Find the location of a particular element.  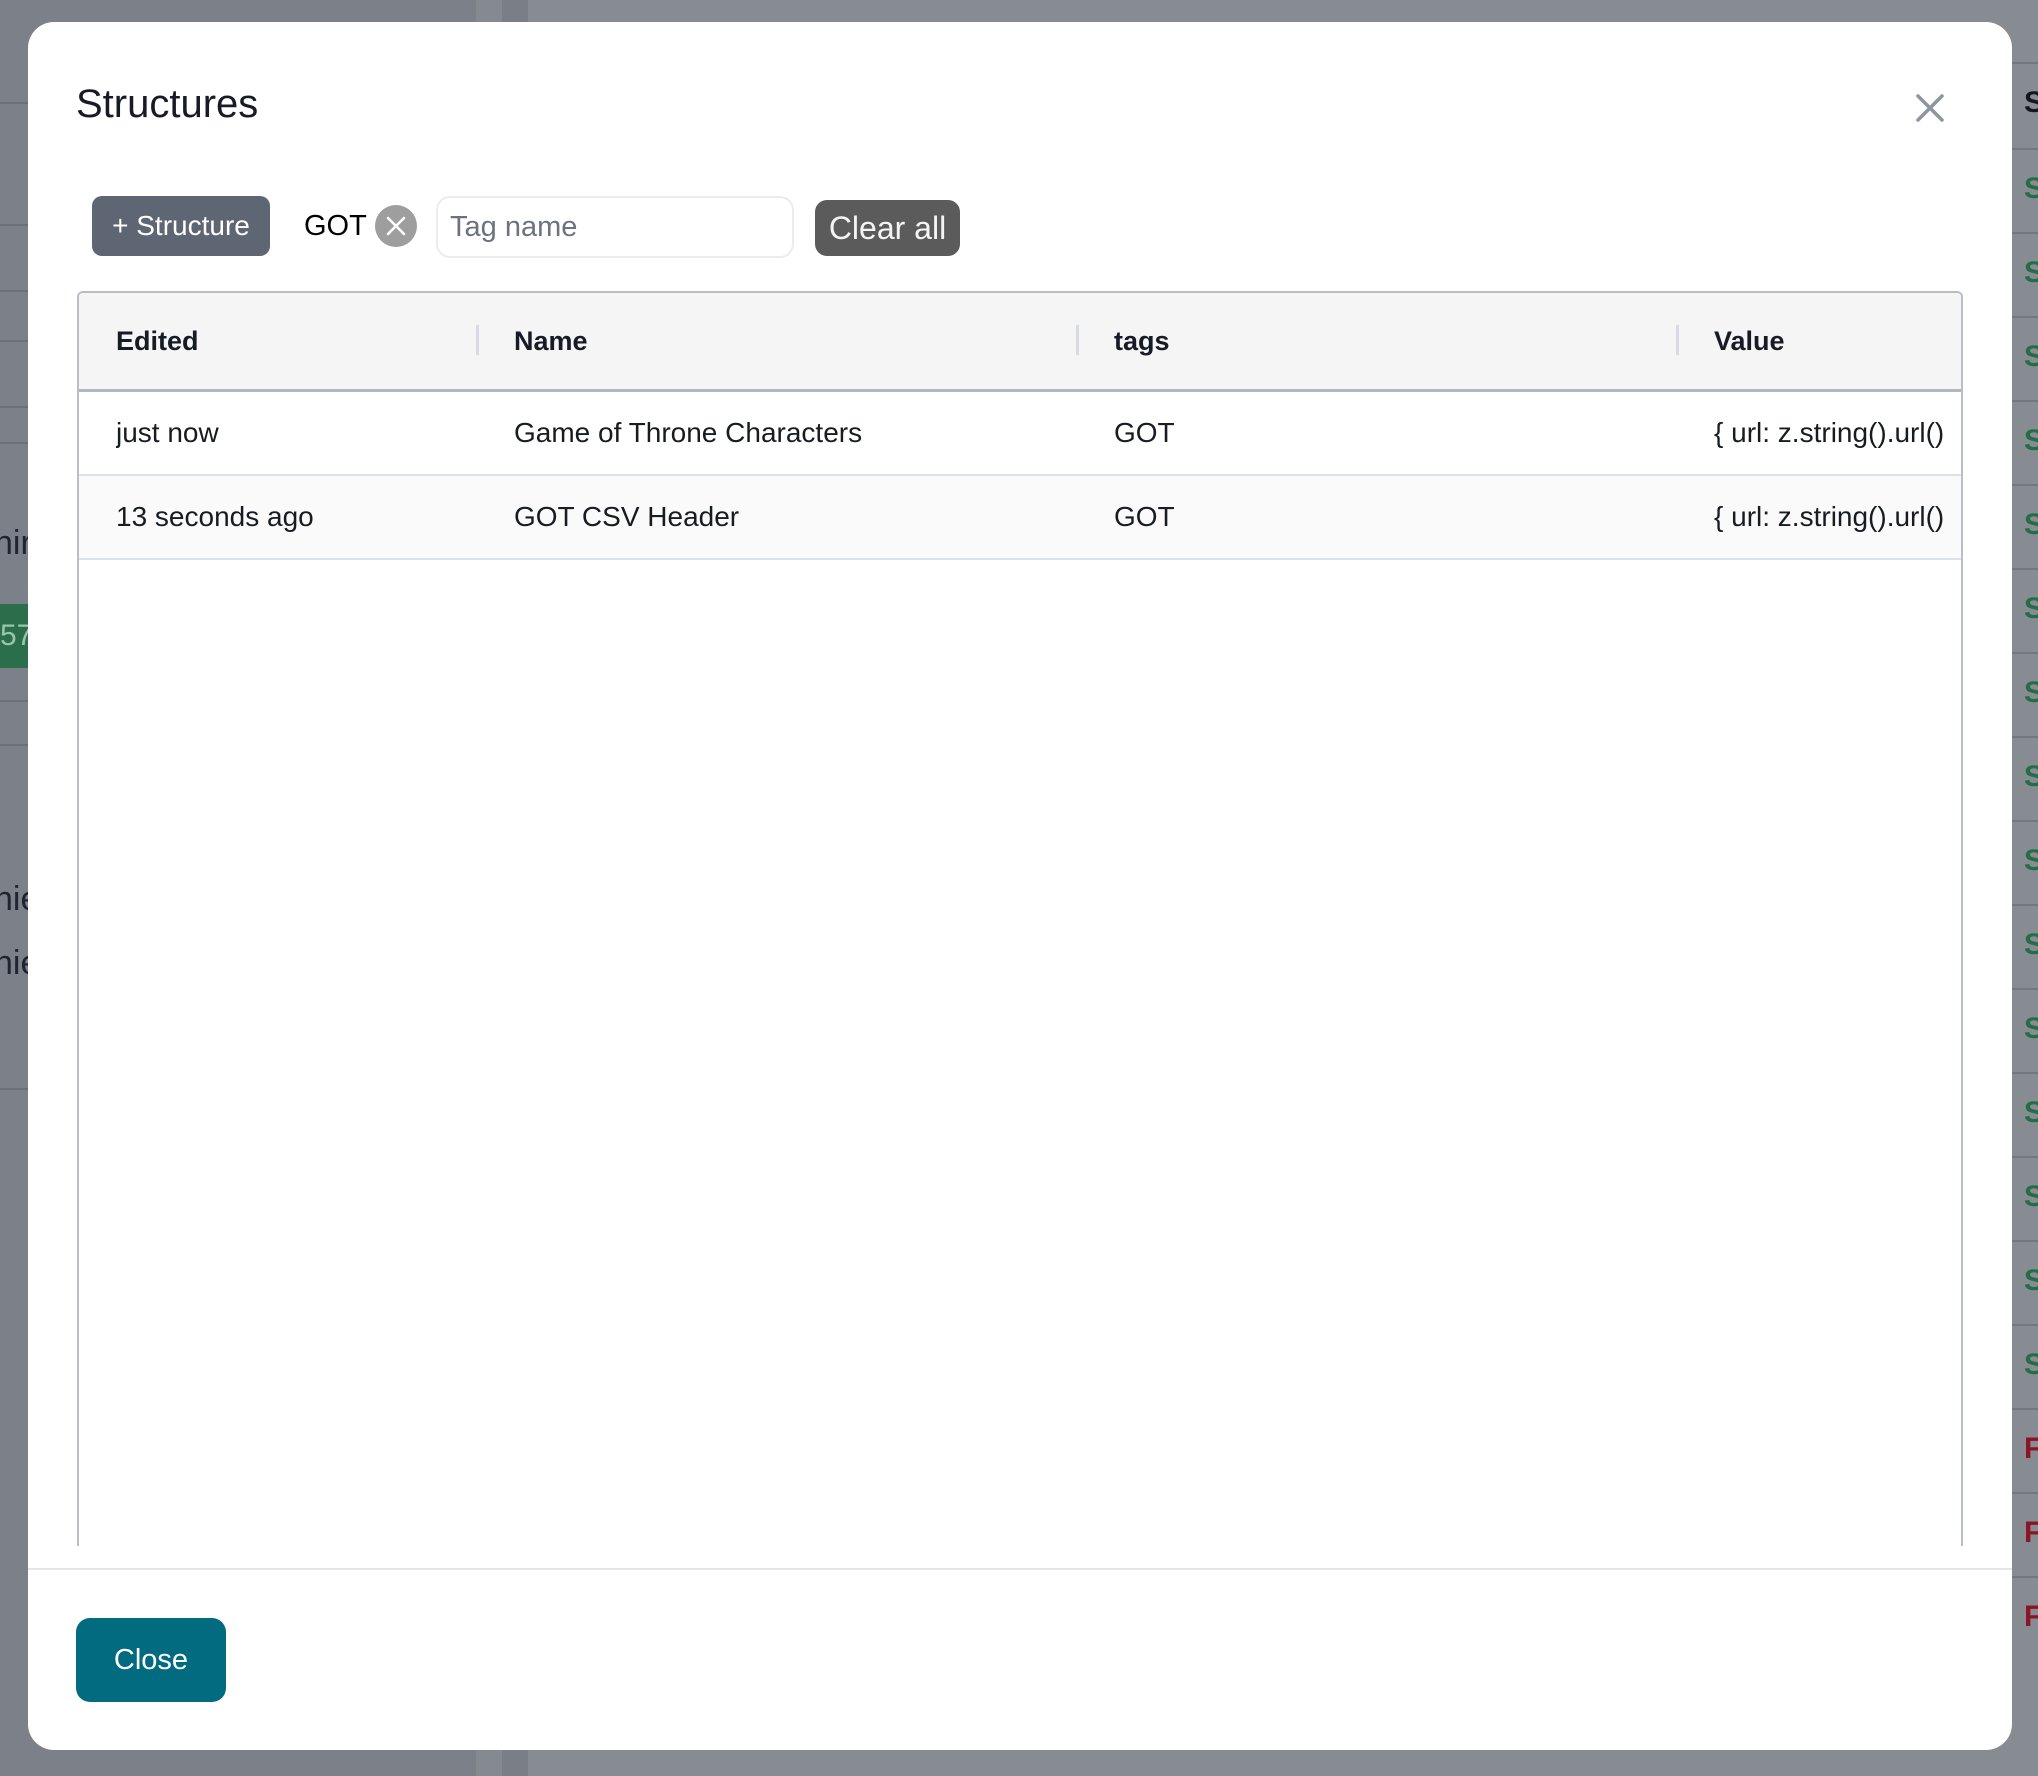

tag-name-input is located at coordinates (615, 227).